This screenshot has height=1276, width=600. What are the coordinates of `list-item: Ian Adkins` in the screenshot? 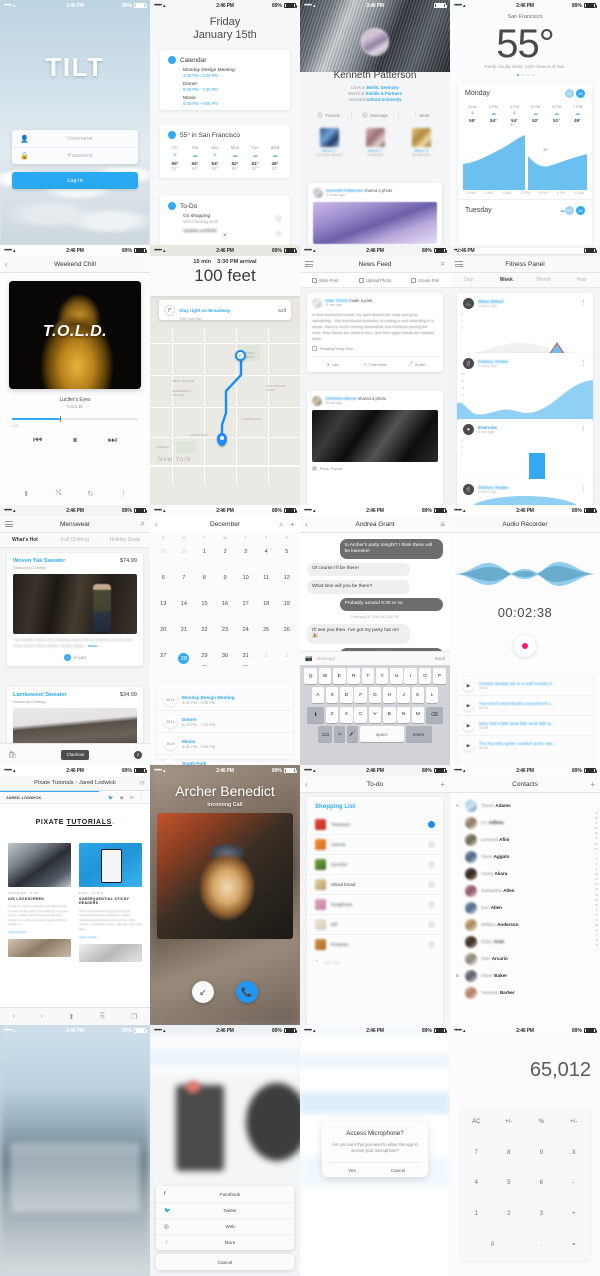 It's located at (525, 822).